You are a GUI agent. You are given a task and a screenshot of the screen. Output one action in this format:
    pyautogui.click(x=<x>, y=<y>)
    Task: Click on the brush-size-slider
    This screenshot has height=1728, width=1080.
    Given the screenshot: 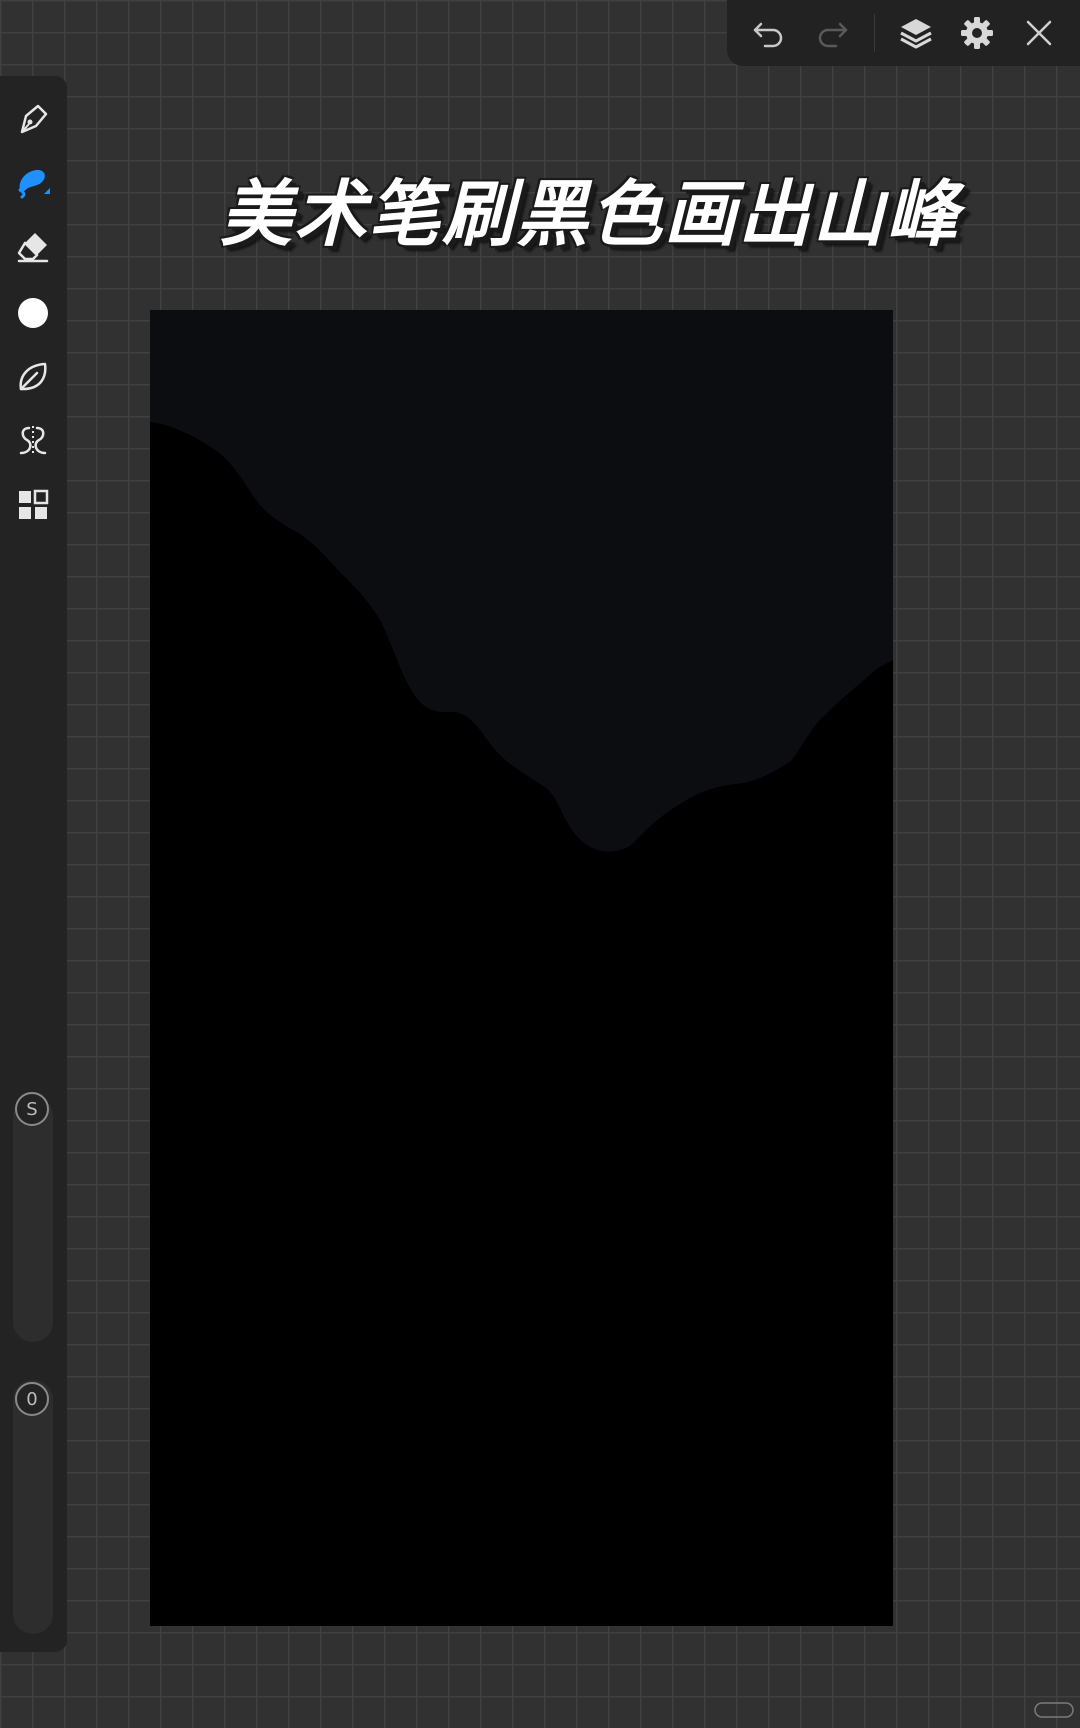 What is the action you would take?
    pyautogui.click(x=33, y=1219)
    